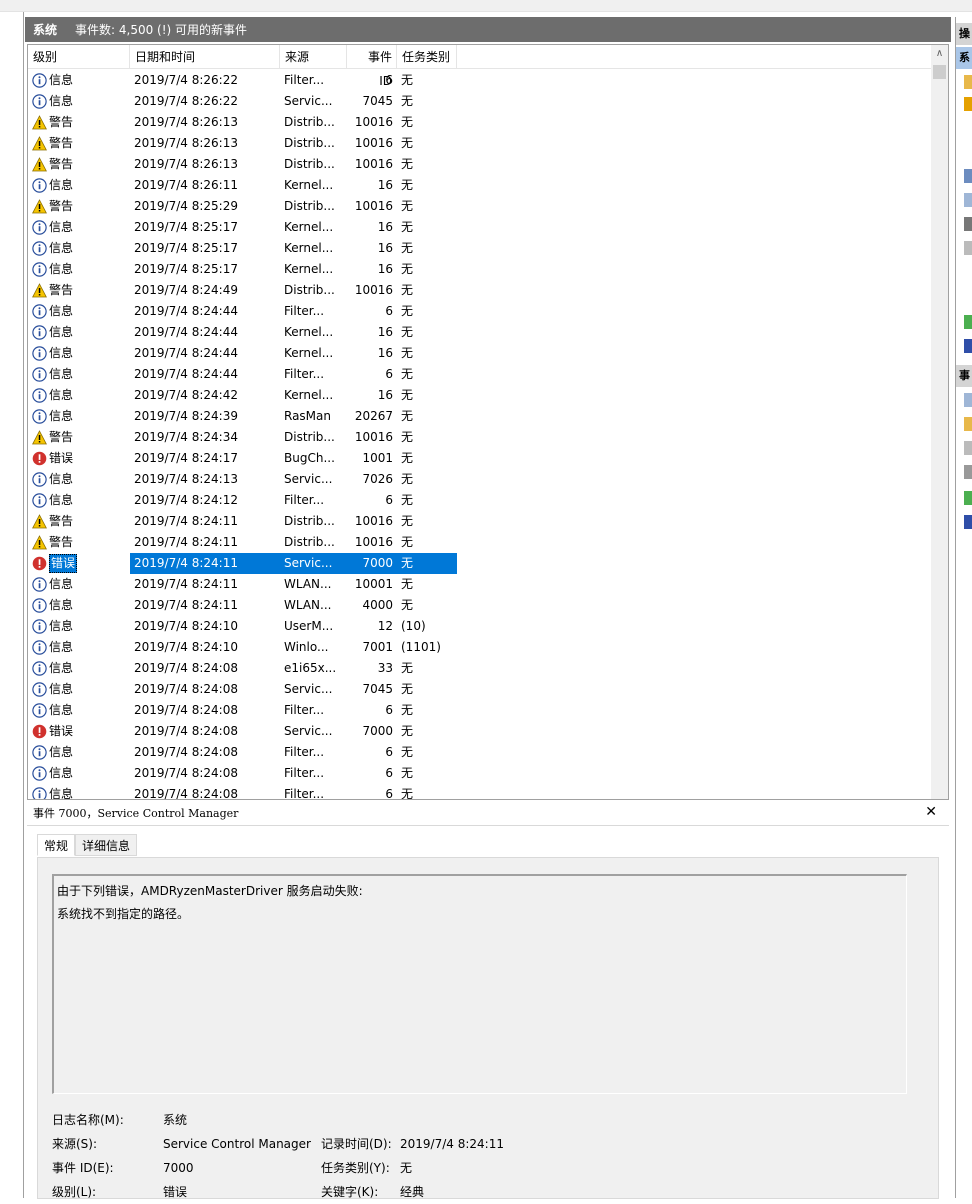 This screenshot has width=972, height=1204. Describe the element at coordinates (350, 1192) in the screenshot. I see `keywords-label: 关键字(K):` at that location.